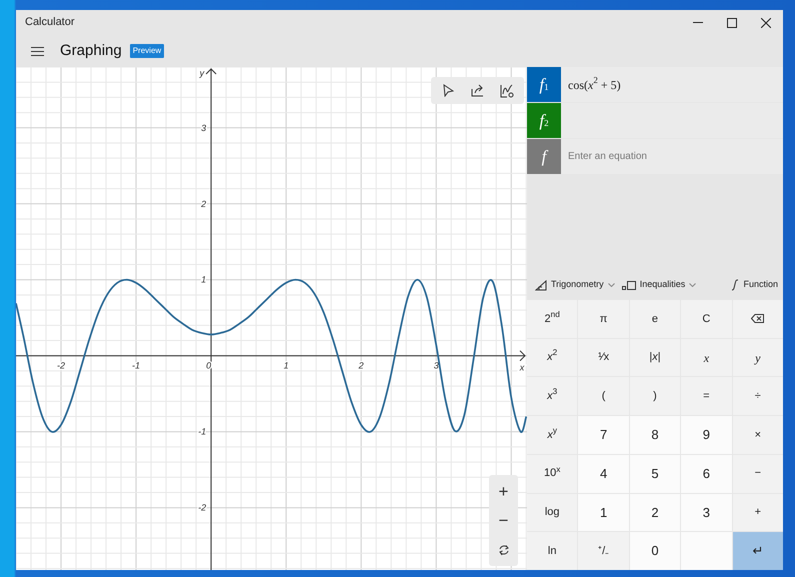 The width and height of the screenshot is (795, 577). I want to click on digit-key: 9, so click(706, 435).